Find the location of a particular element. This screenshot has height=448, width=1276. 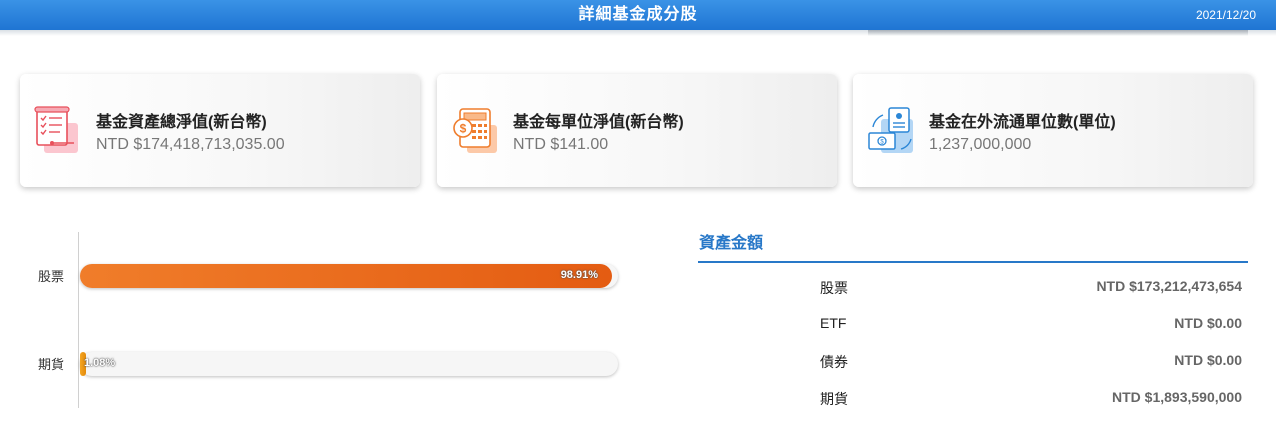

card-nav-per-unit: $ 基金每單位淨值(新台幣) NTD $141.00 is located at coordinates (637, 130).